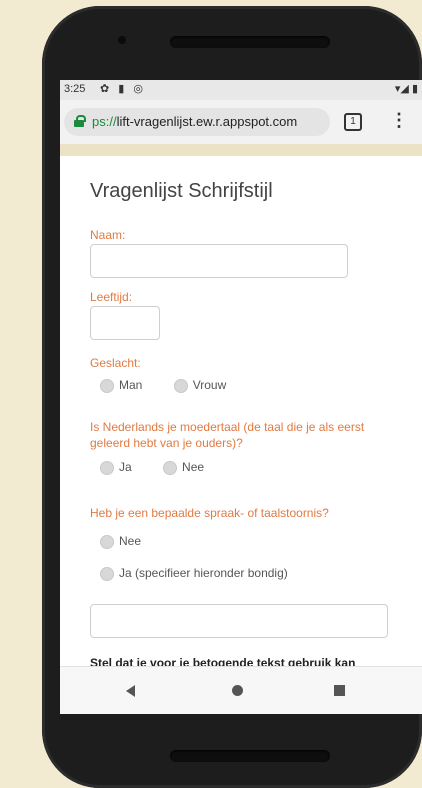  I want to click on bottom-speaker, so click(250, 756).